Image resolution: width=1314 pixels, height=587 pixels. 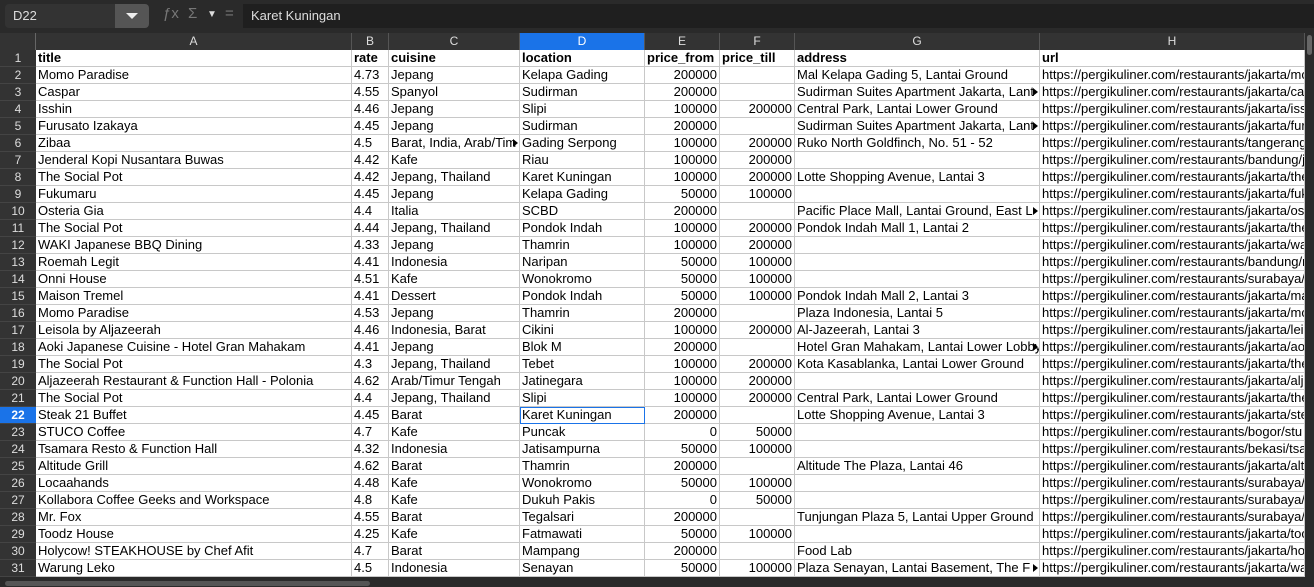 I want to click on cell-rate: 4.42, so click(x=370, y=177).